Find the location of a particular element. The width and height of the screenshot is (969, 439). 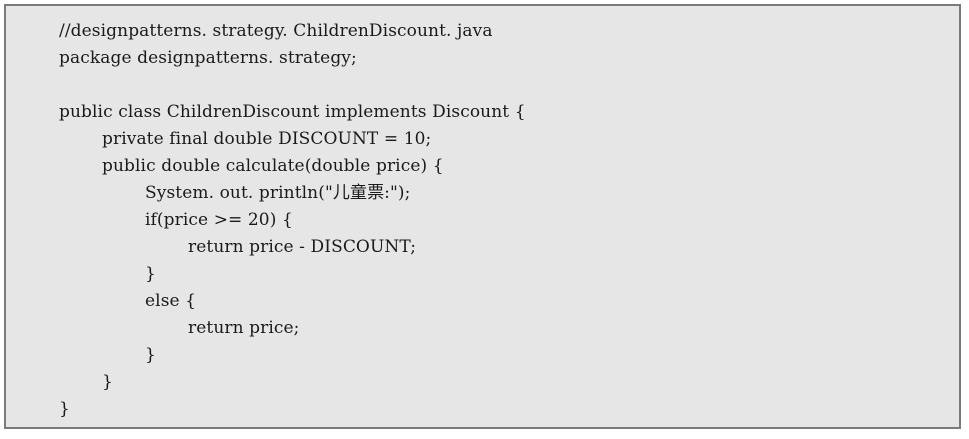

code-line: return price; is located at coordinates (244, 328).